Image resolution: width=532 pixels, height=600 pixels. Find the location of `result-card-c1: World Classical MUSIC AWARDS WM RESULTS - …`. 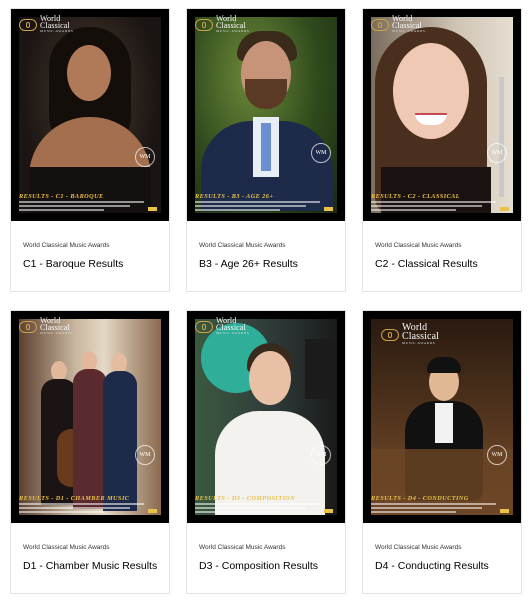

result-card-c1: World Classical MUSIC AWARDS WM RESULTS - … is located at coordinates (90, 150).